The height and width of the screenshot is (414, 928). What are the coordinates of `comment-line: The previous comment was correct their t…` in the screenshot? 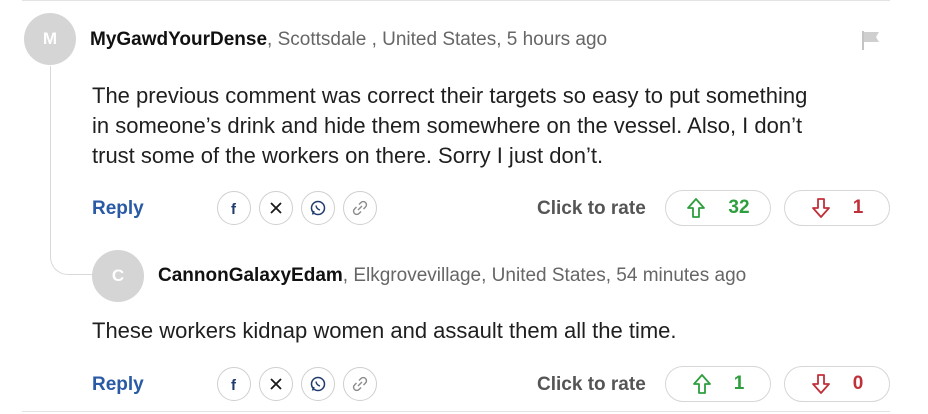 It's located at (450, 95).